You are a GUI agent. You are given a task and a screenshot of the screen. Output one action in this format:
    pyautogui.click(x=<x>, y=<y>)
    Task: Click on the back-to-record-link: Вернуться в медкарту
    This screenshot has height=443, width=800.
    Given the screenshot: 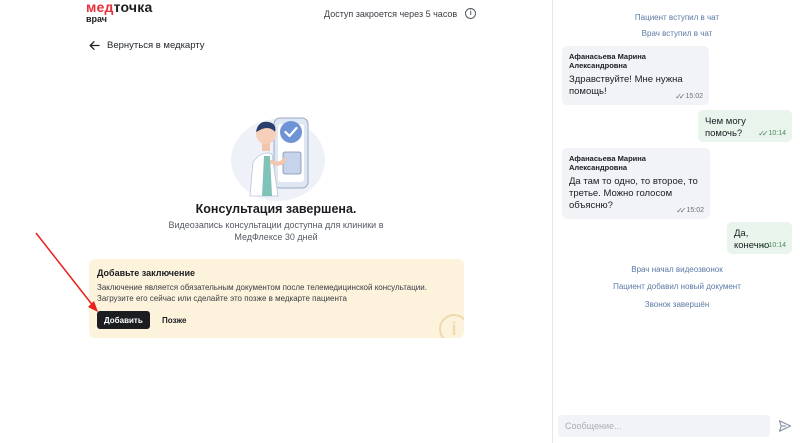 What is the action you would take?
    pyautogui.click(x=147, y=45)
    